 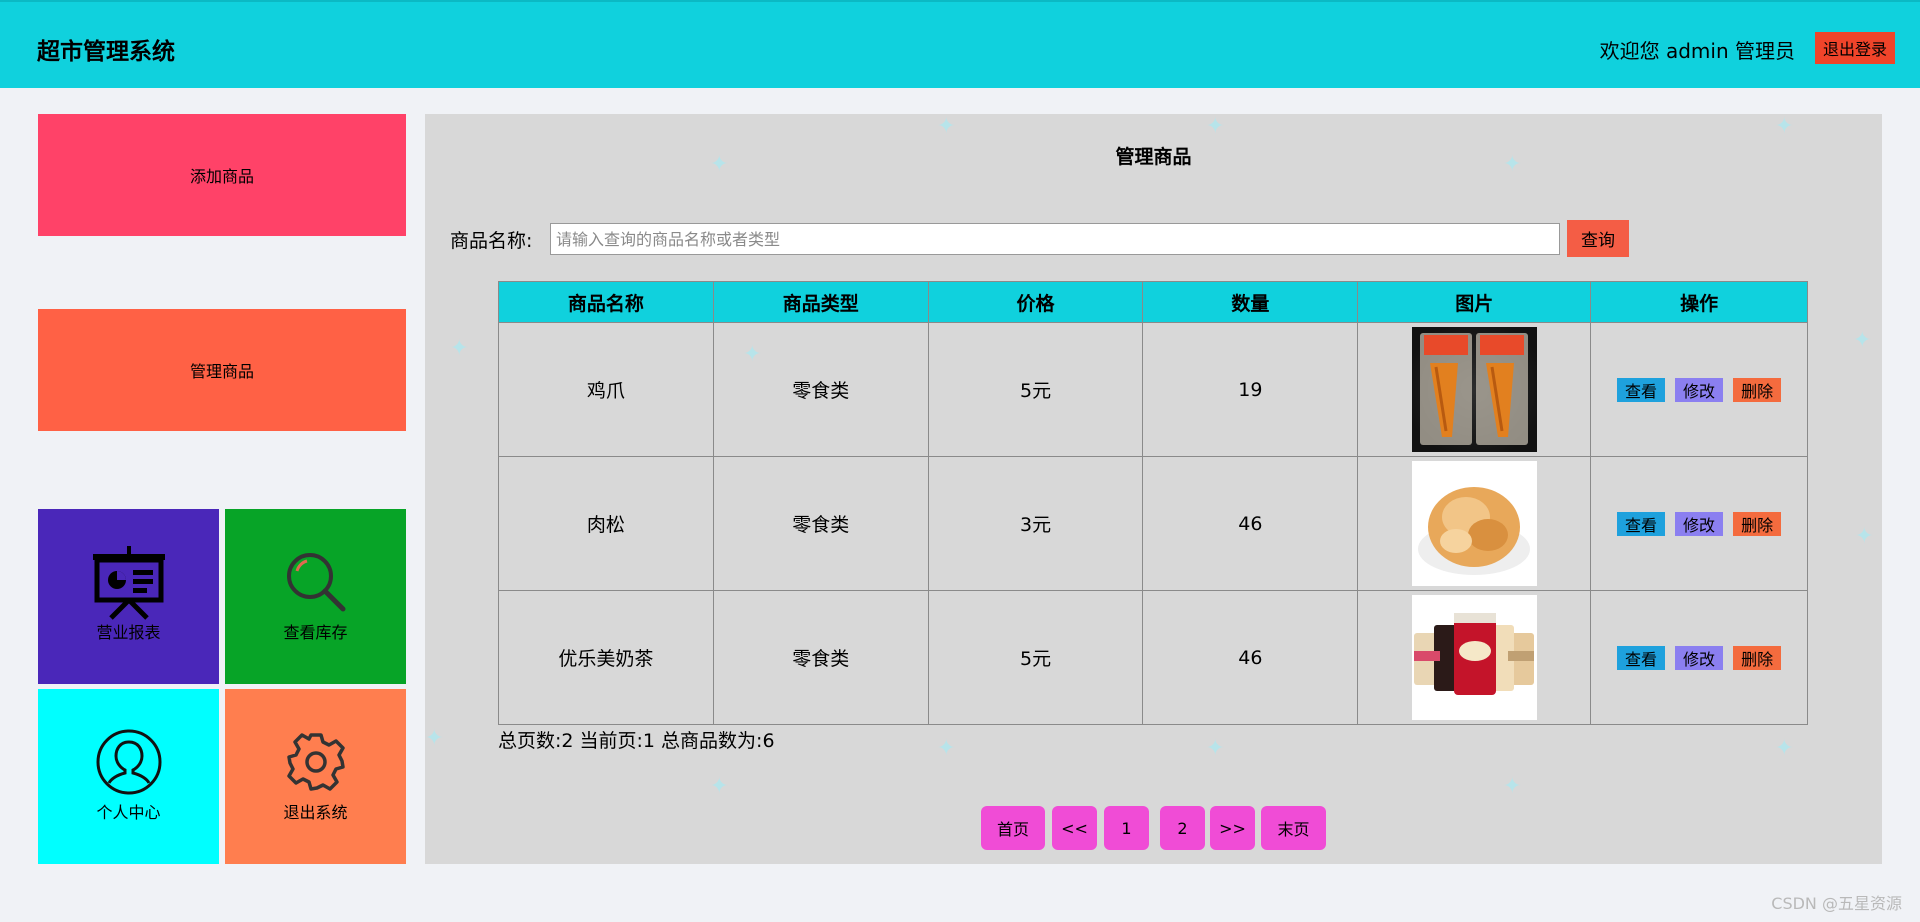 I want to click on table-row: 鸡爪 零食类 5元 19 查看 修改 删除, so click(x=1153, y=389).